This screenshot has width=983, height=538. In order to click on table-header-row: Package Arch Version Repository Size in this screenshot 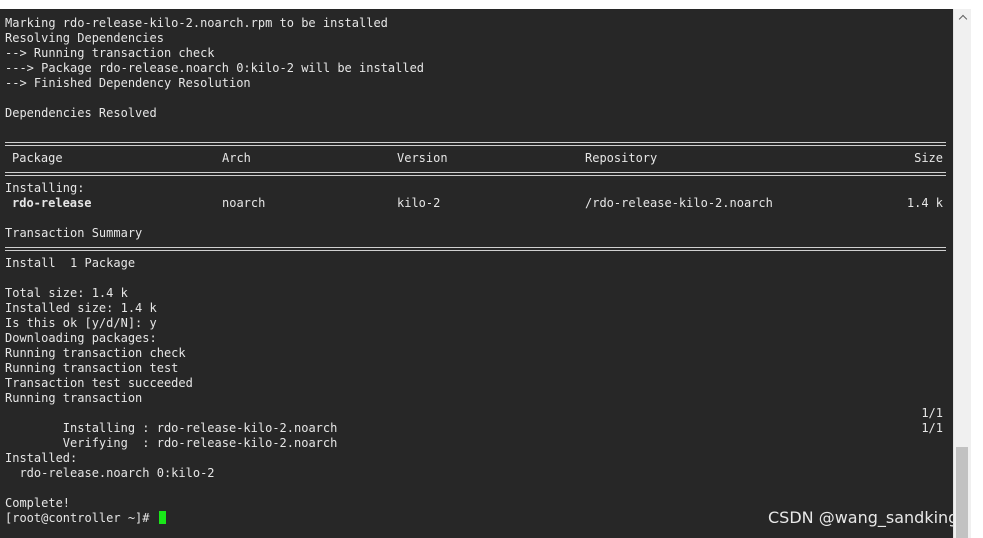, I will do `click(476, 158)`.